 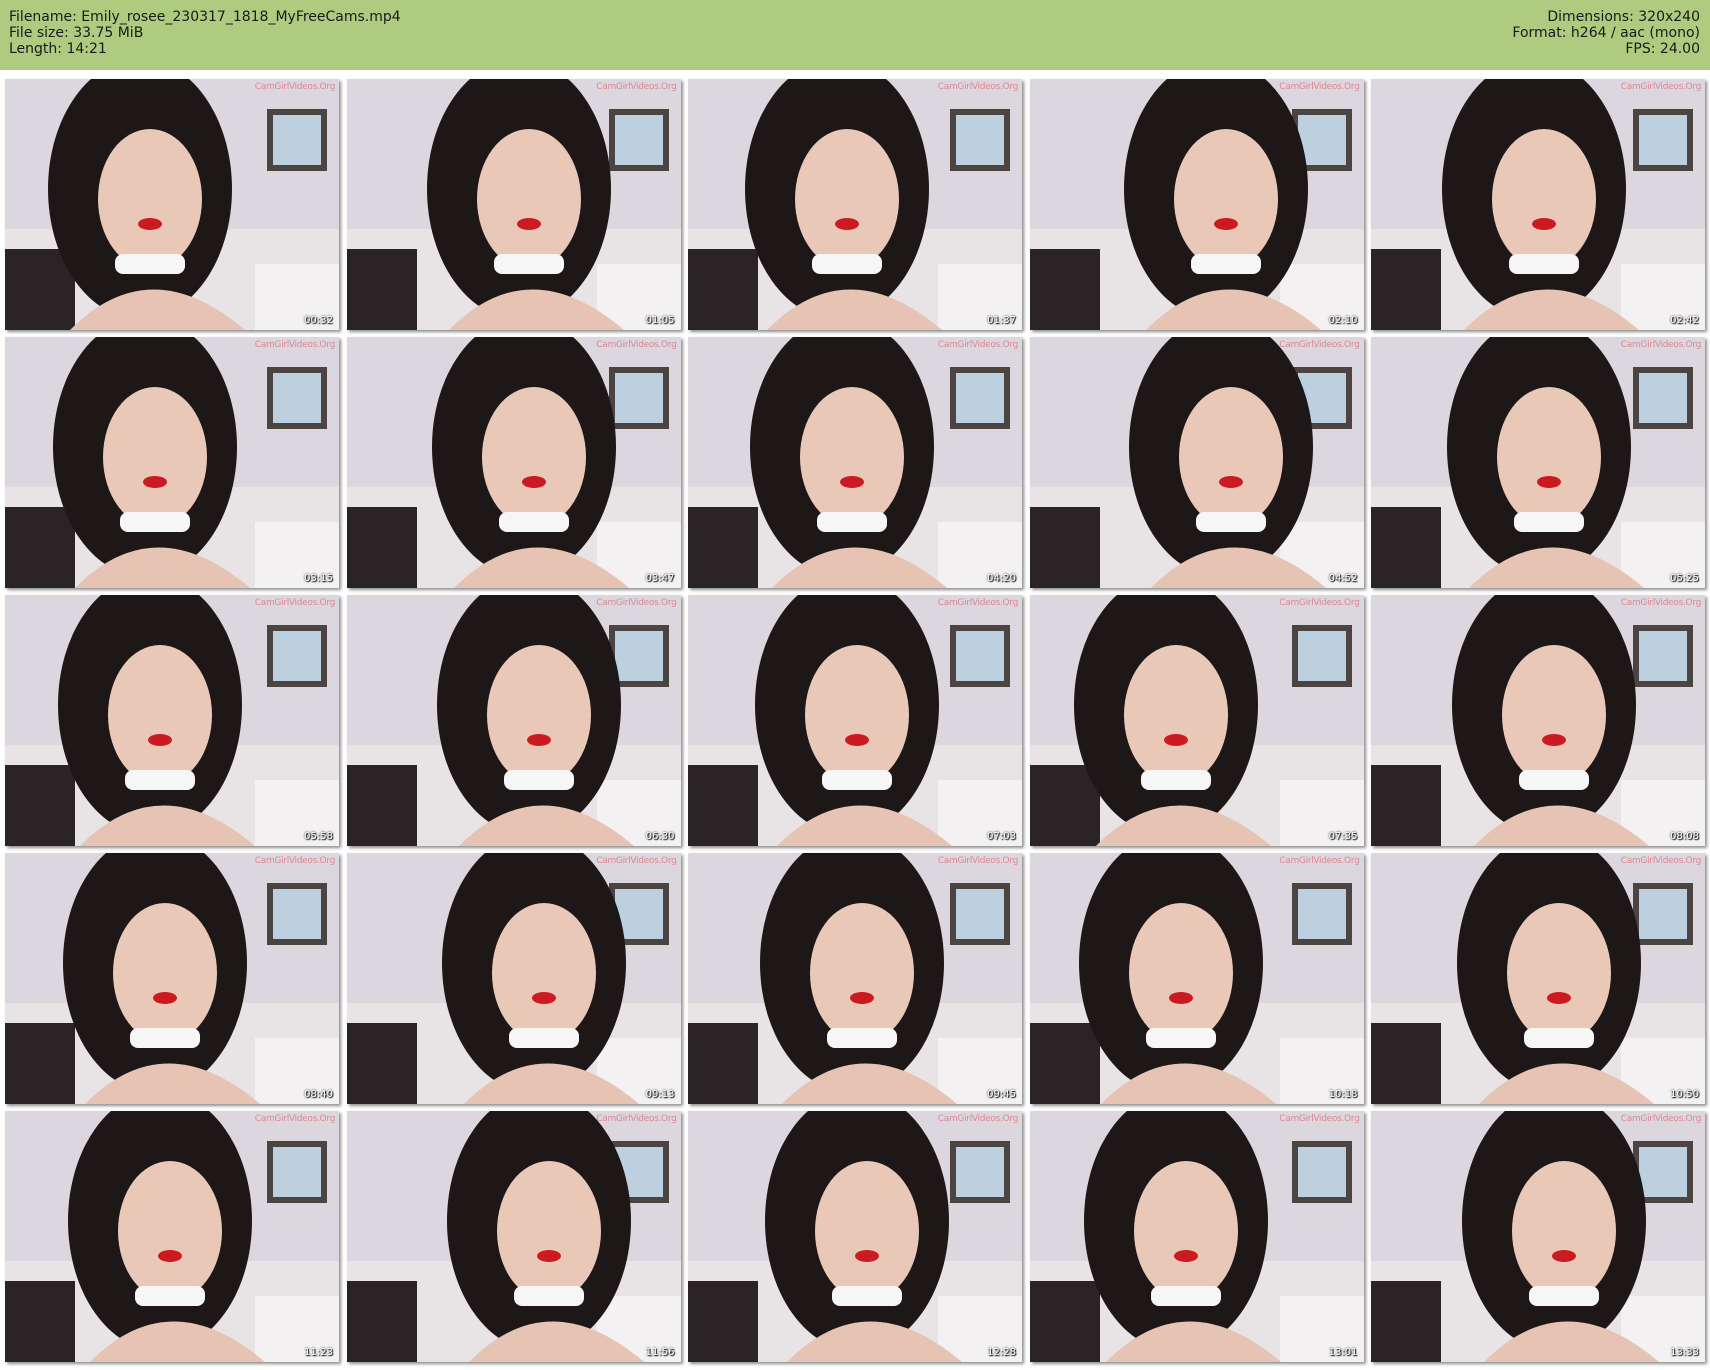 What do you see at coordinates (1662, 49) in the screenshot?
I see `fps-label: FPS: 24.00` at bounding box center [1662, 49].